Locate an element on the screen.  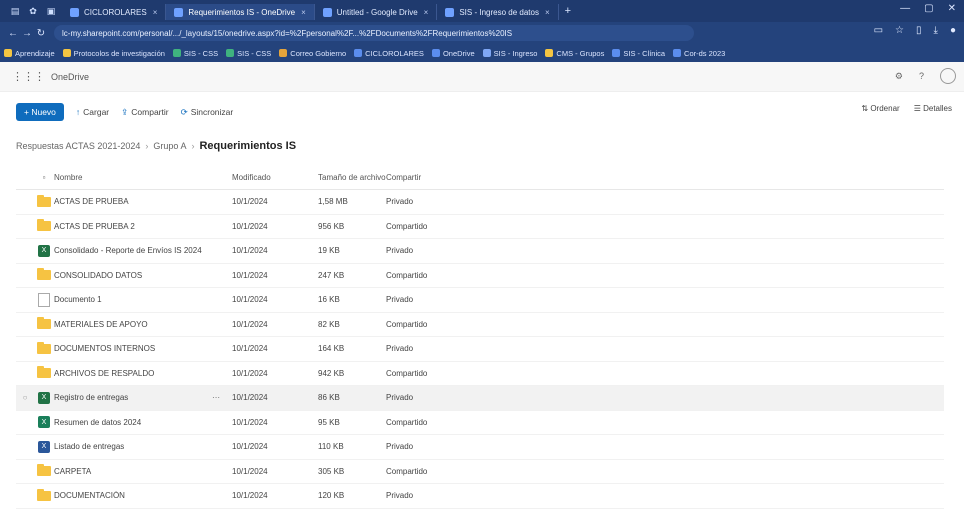
file-name: ARCHIVOS DE RESPALDO is located at coordinates (133, 373).